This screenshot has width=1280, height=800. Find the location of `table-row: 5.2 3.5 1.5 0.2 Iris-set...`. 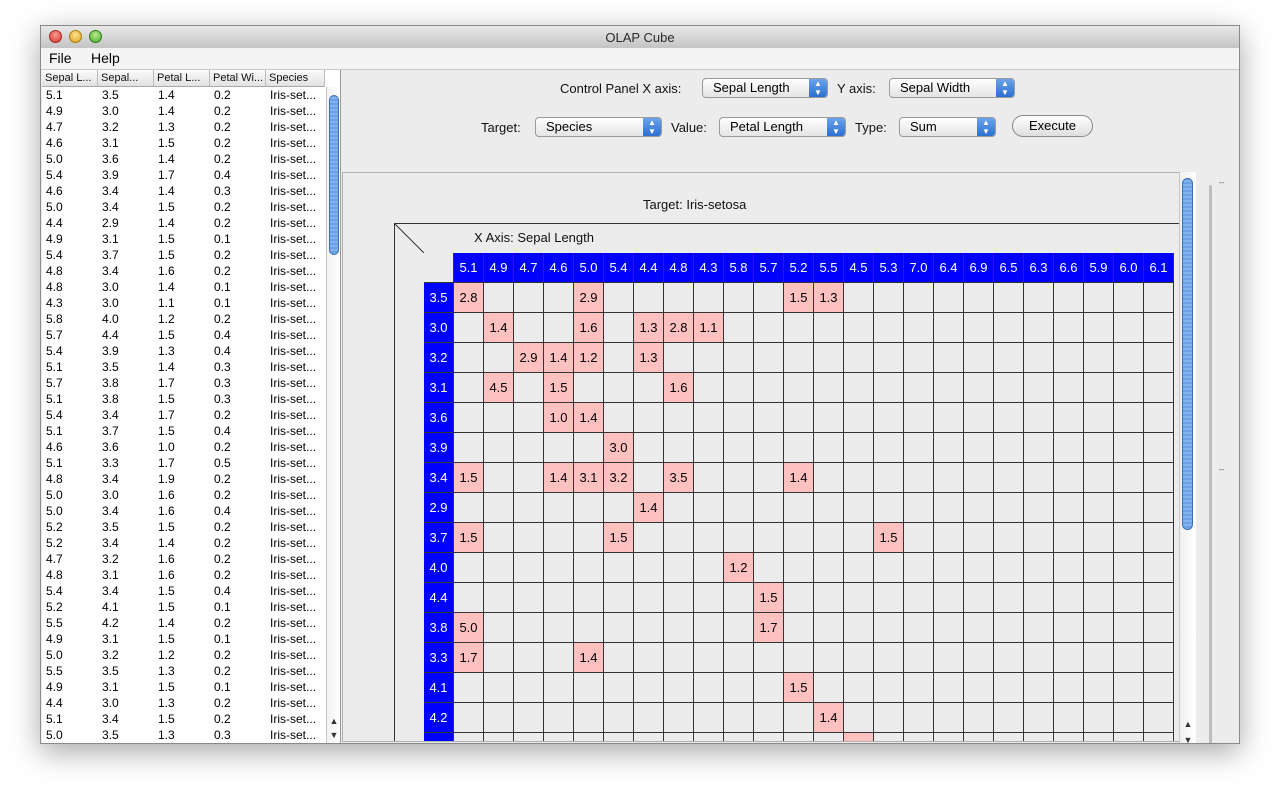

table-row: 5.2 3.5 1.5 0.2 Iris-set... is located at coordinates (183, 527).